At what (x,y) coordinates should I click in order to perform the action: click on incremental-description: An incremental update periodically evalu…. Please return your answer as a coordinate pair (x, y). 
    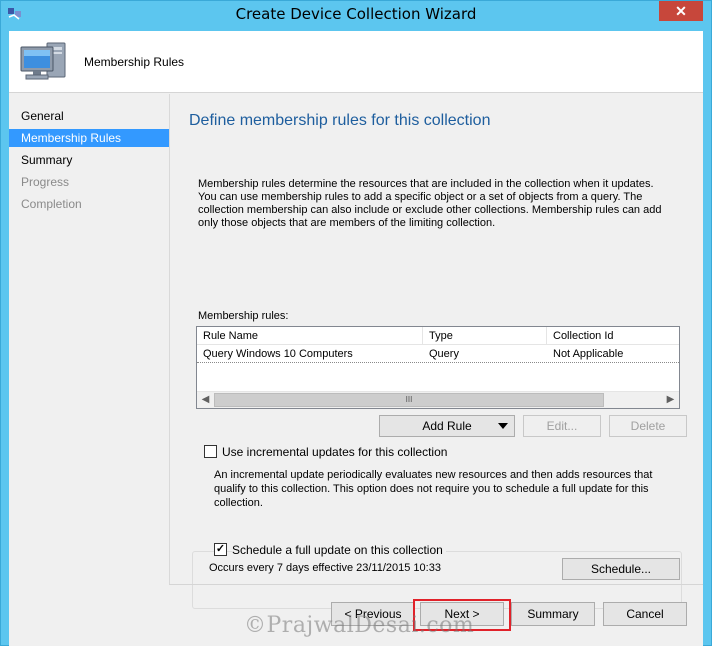
    Looking at the image, I should click on (433, 489).